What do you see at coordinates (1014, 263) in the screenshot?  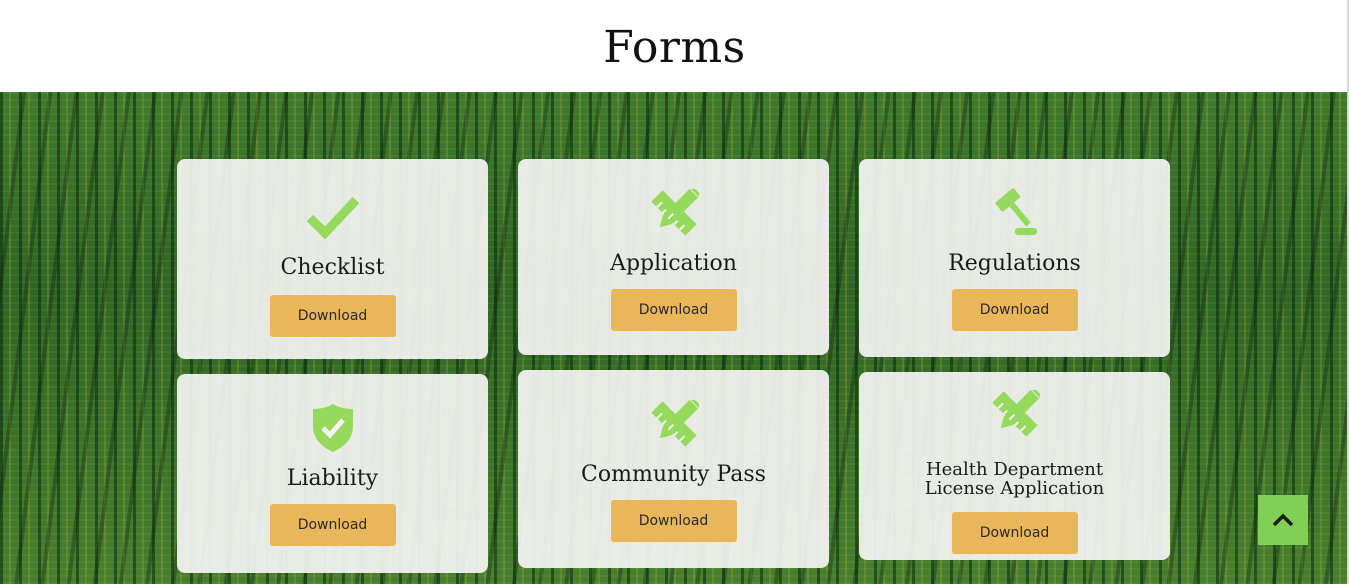 I see `card-title: Regulations` at bounding box center [1014, 263].